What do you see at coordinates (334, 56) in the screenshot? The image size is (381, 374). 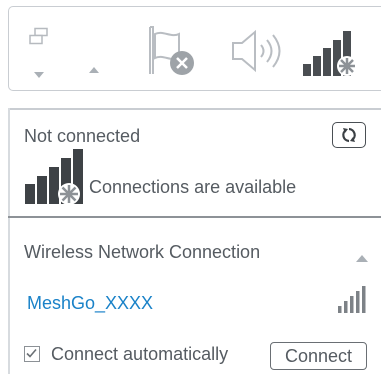 I see `wifi-signal-icon` at bounding box center [334, 56].